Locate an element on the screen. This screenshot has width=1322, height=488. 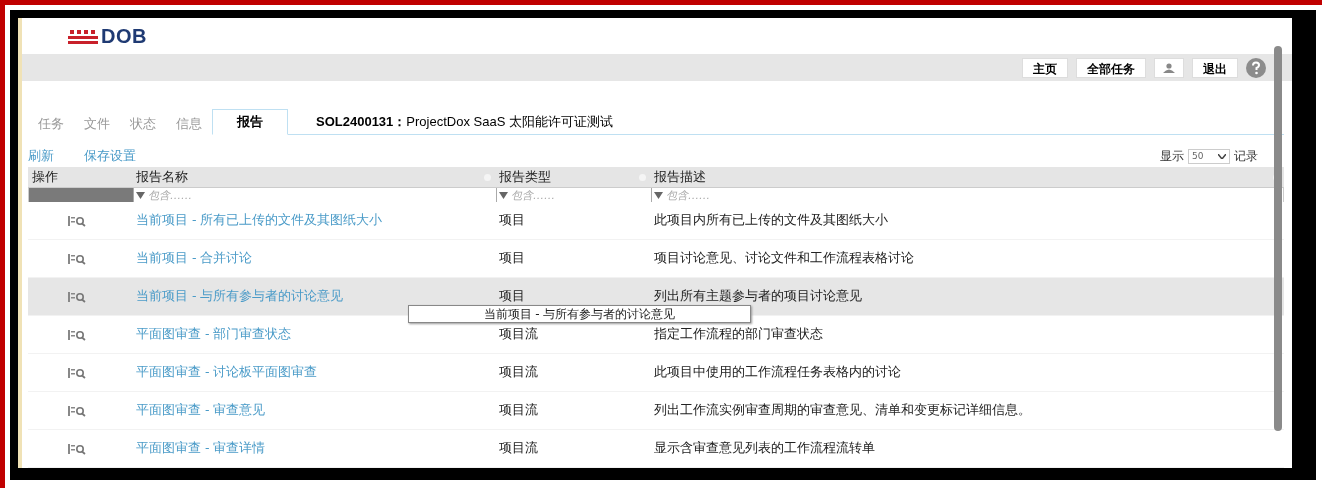
table-cell-text: 此项目中使用的工作流程任务表格内的讨论 is located at coordinates (777, 372).